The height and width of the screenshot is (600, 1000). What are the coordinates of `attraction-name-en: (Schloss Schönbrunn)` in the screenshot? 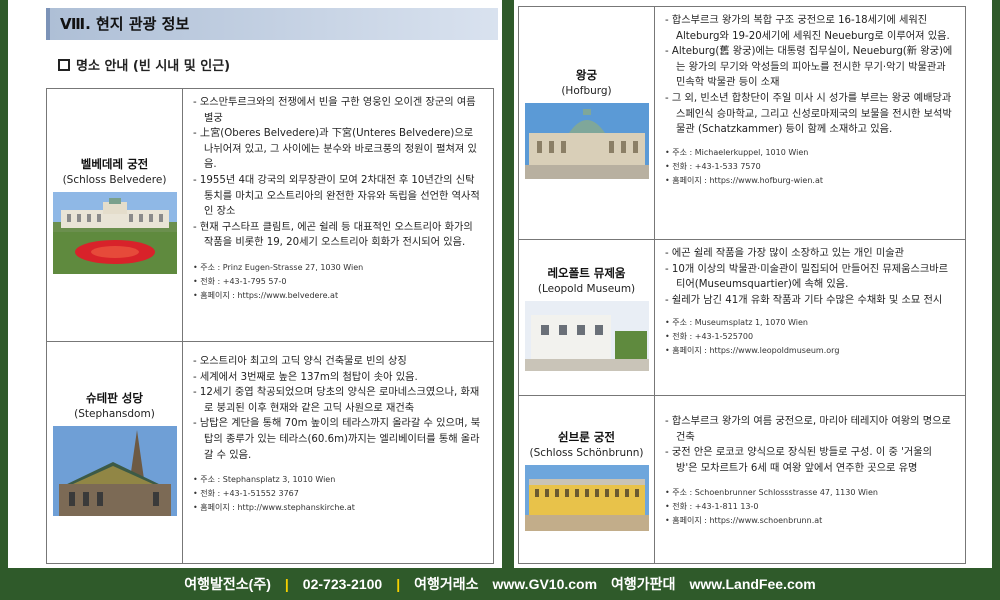 It's located at (586, 452).